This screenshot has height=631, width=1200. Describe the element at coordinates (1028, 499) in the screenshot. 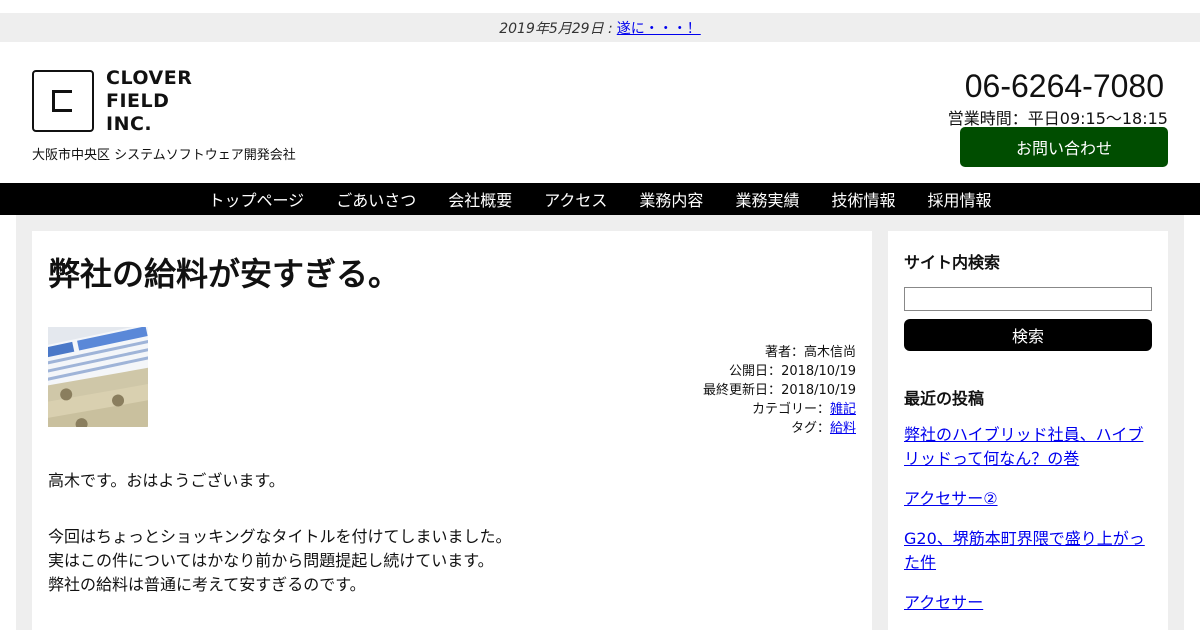

I see `recent-post-link: アクセサー②` at that location.